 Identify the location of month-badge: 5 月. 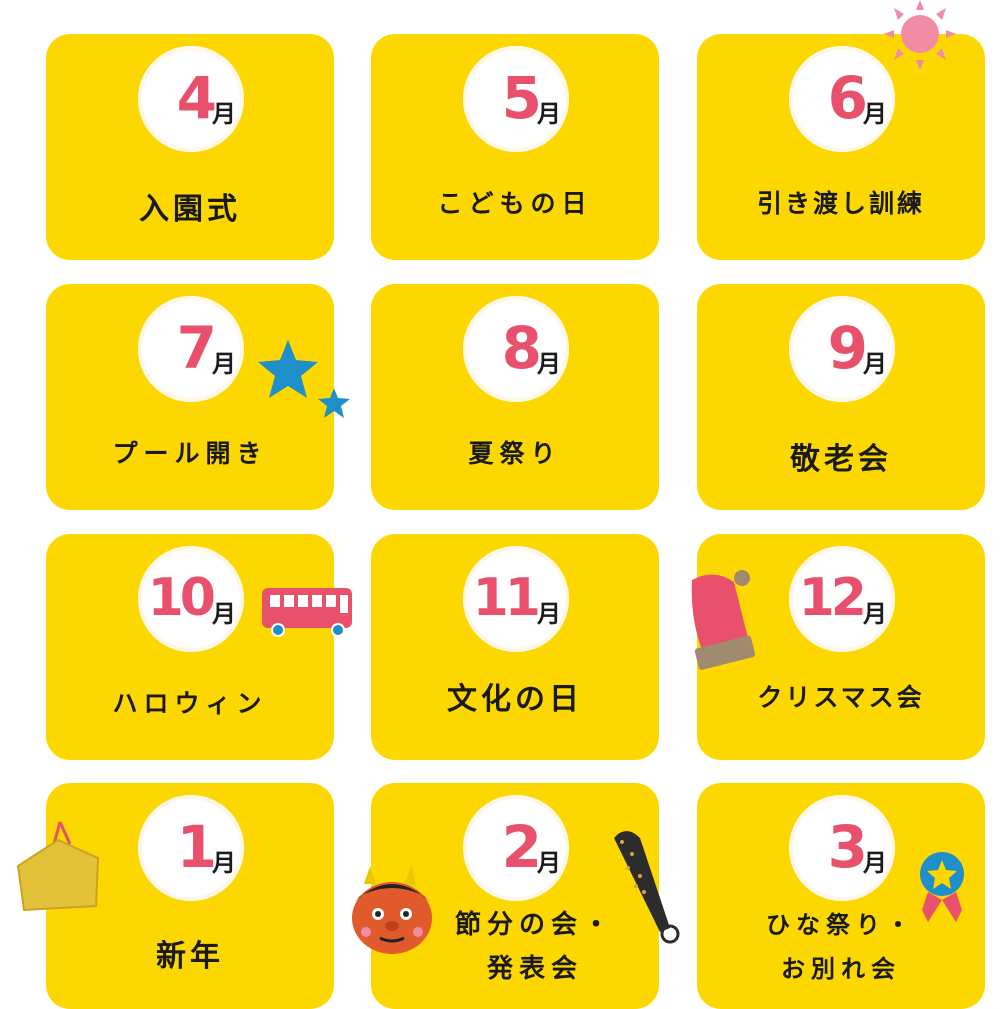
(516, 99).